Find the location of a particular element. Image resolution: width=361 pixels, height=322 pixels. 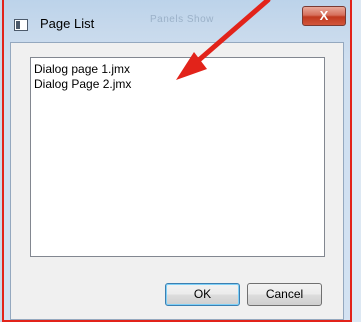

title-bar: Page List Panels Show X is located at coordinates (177, 24).